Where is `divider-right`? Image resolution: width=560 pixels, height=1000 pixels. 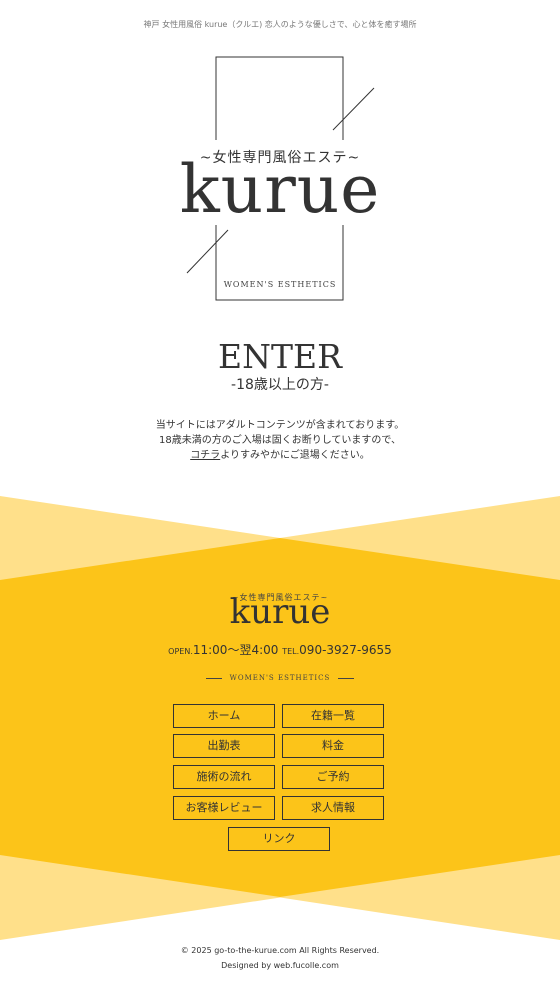 divider-right is located at coordinates (346, 678).